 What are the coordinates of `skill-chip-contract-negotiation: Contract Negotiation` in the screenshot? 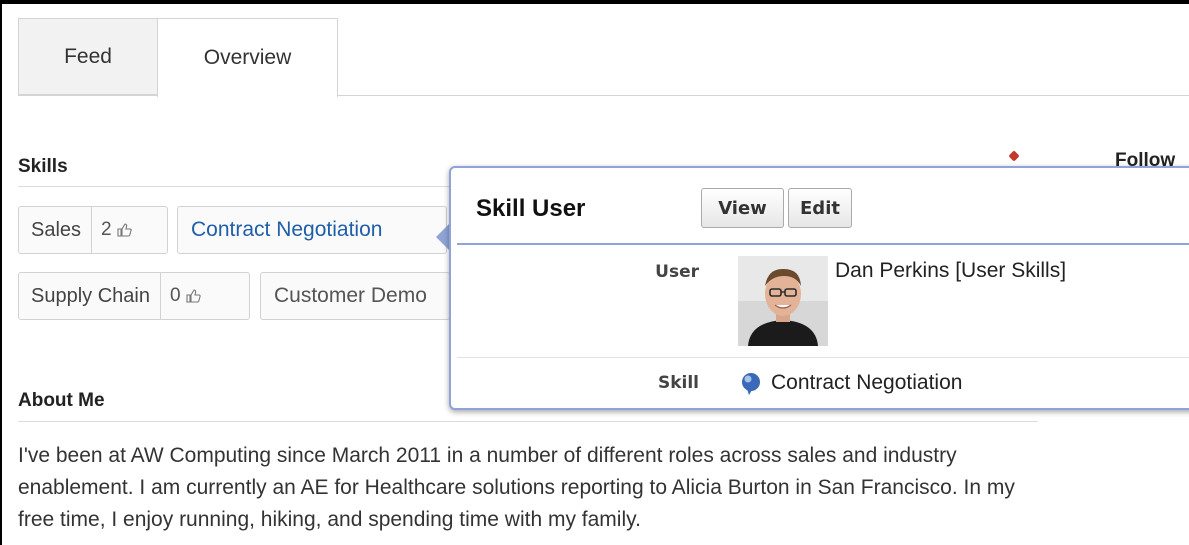 It's located at (312, 230).